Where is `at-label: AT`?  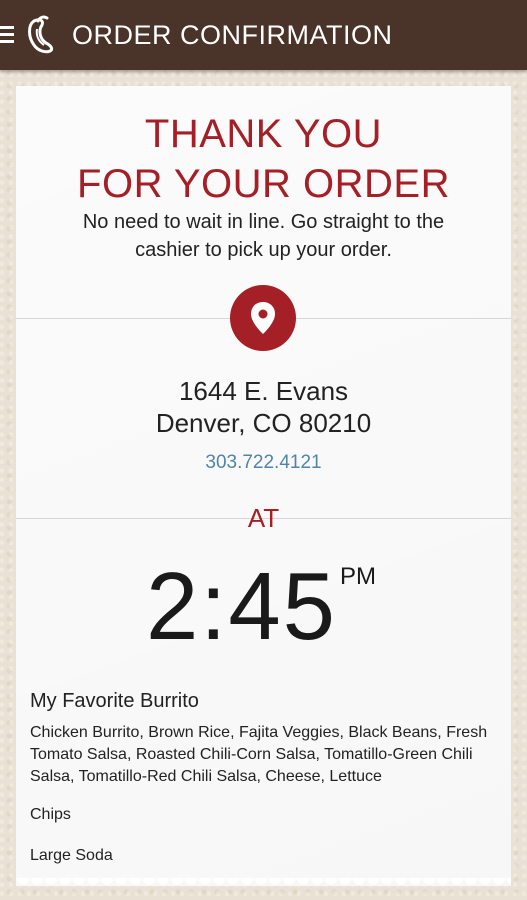
at-label: AT is located at coordinates (263, 518).